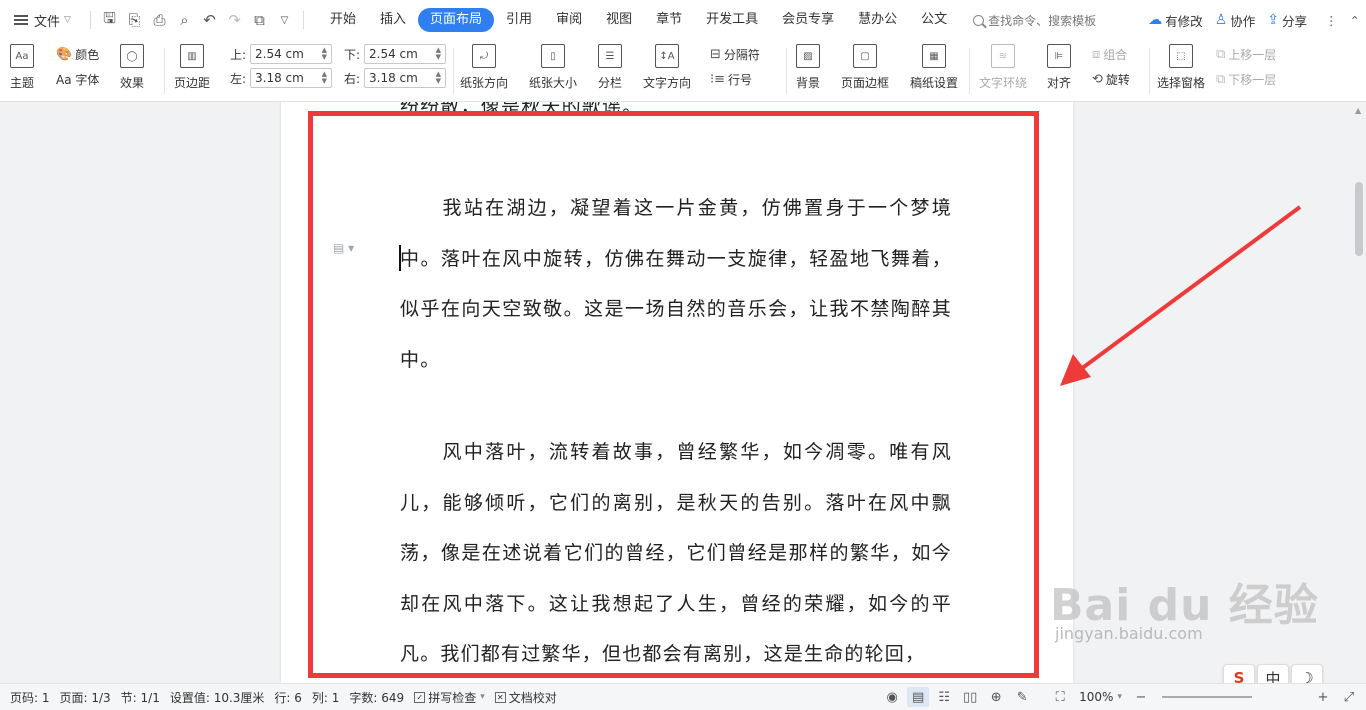 Image resolution: width=1366 pixels, height=710 pixels. I want to click on font-button: Aa 字体, so click(77, 79).